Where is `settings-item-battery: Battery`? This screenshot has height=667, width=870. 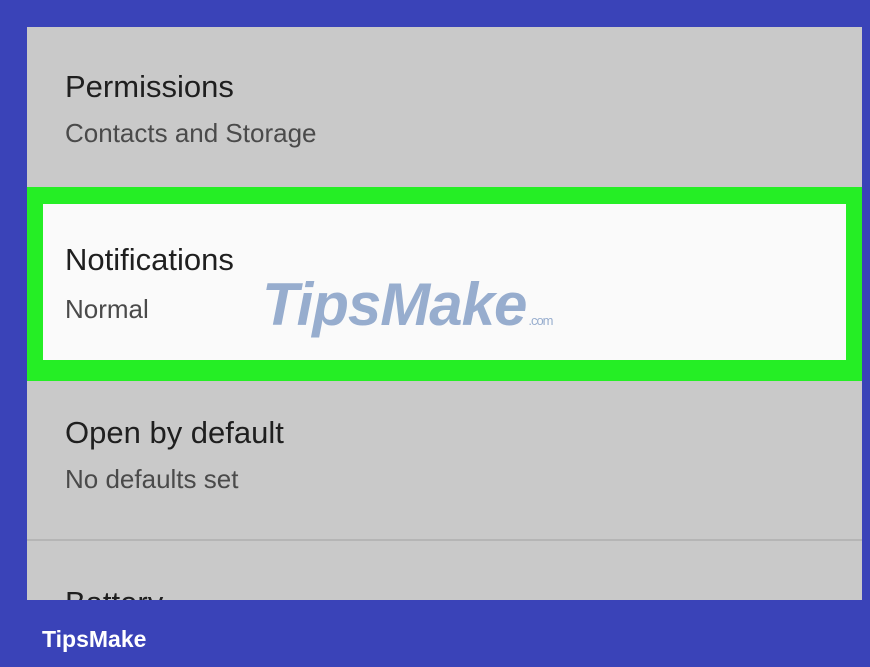
settings-item-battery: Battery is located at coordinates (444, 570).